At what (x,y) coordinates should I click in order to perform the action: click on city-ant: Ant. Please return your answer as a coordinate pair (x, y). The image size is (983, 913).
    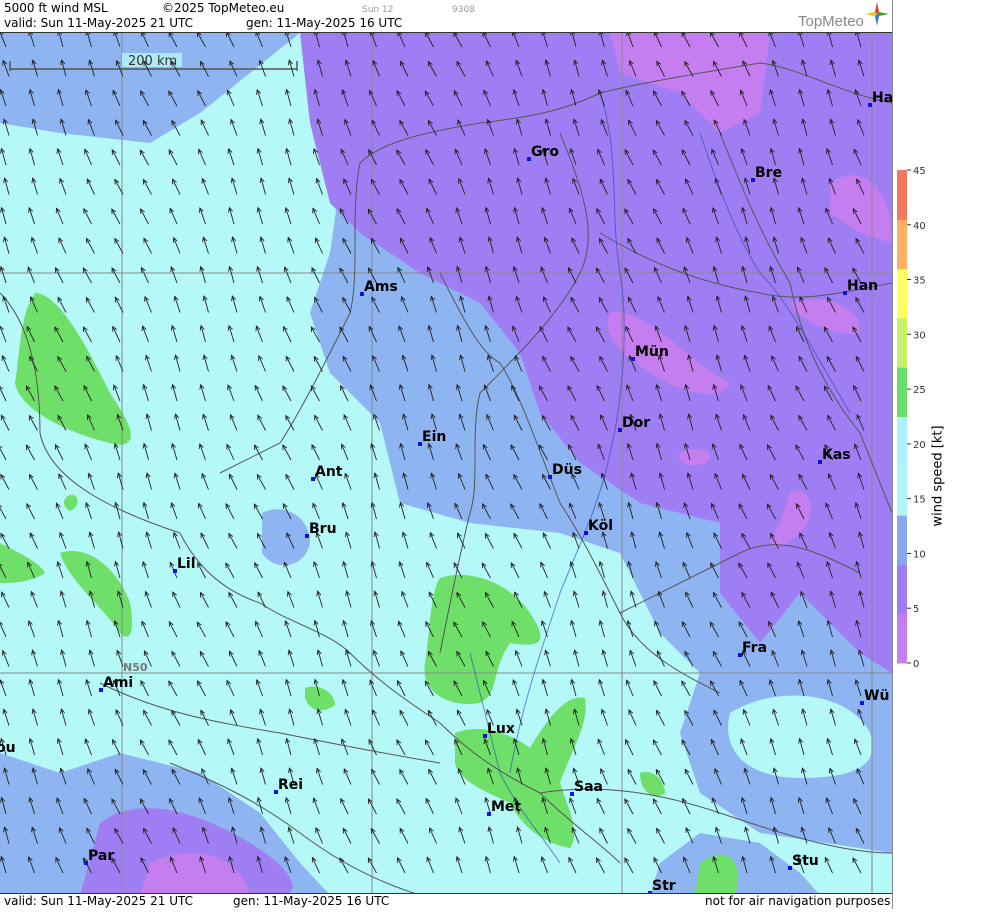
    Looking at the image, I should click on (327, 472).